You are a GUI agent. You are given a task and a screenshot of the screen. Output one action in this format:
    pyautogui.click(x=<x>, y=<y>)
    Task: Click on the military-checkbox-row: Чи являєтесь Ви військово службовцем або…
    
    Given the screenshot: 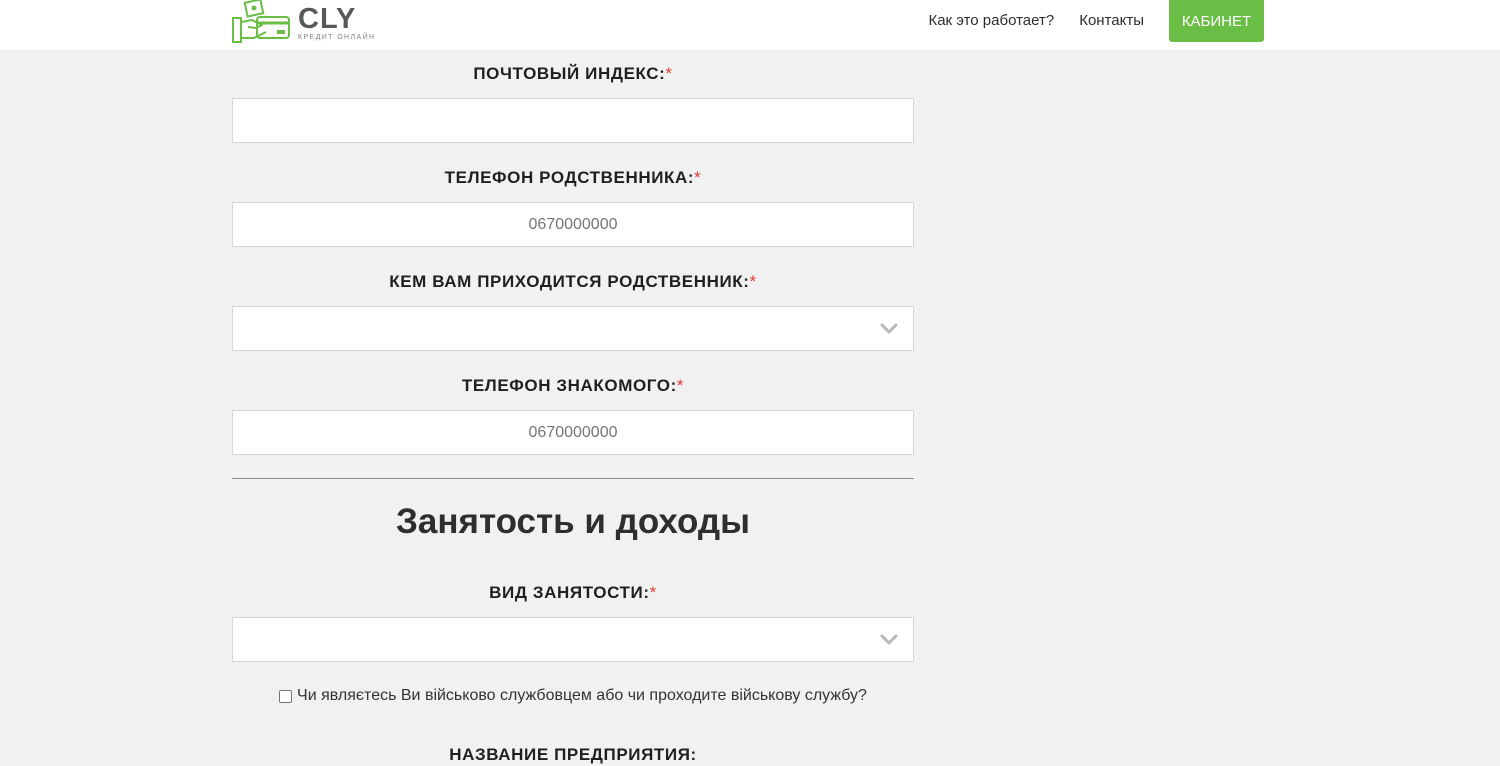 What is the action you would take?
    pyautogui.click(x=573, y=696)
    